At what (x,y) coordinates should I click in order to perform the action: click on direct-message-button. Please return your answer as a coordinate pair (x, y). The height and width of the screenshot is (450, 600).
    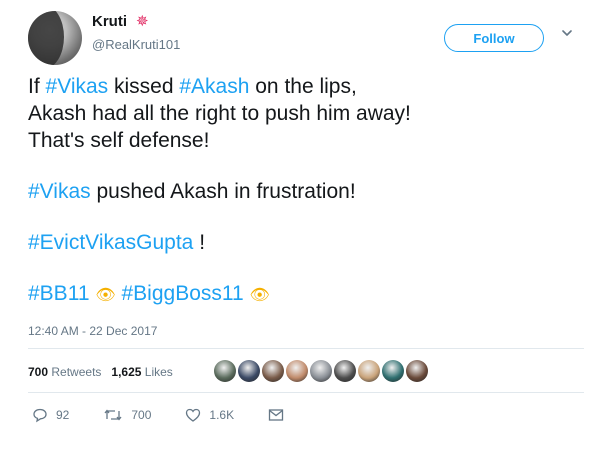
    Looking at the image, I should click on (276, 415).